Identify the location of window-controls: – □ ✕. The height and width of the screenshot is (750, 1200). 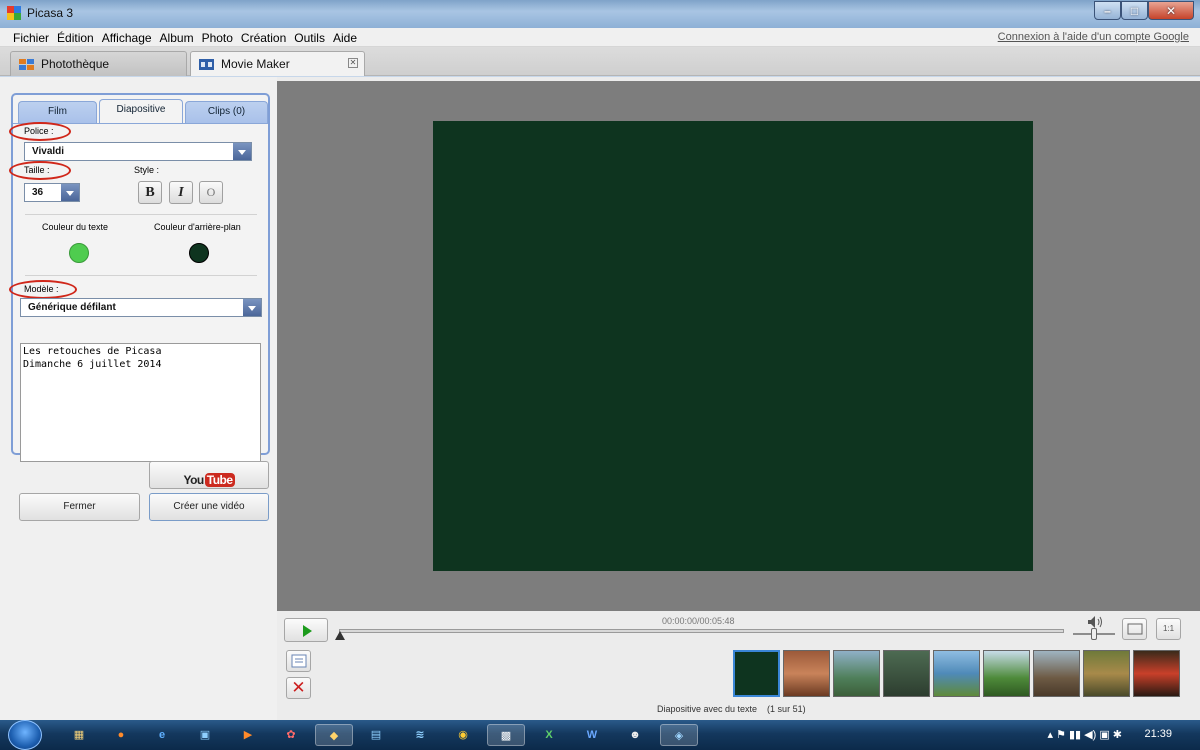
(1144, 10).